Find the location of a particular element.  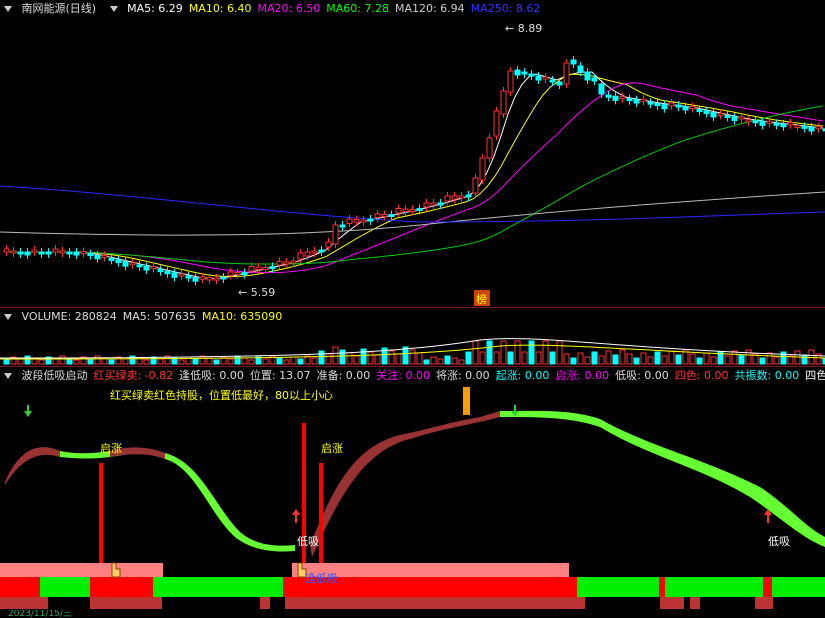

volume-panel: VOLUME: 280824 MA5: 507635 MA10: 635090 is located at coordinates (412, 337).